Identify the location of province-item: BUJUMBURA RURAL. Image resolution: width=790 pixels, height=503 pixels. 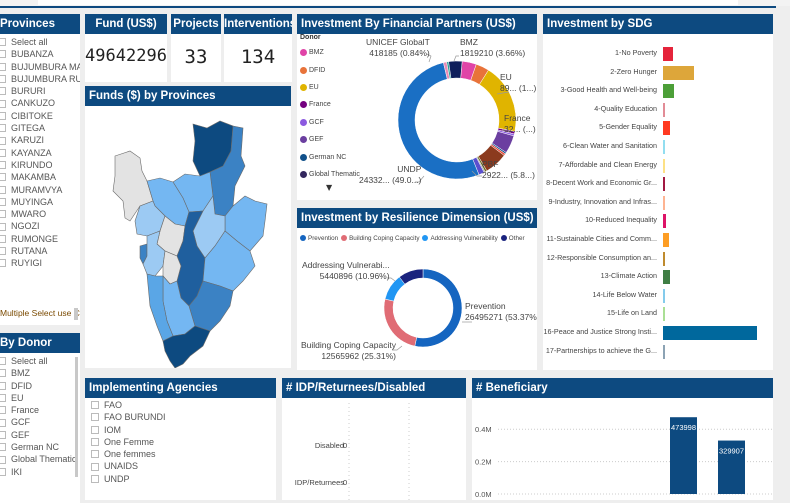
(40, 79).